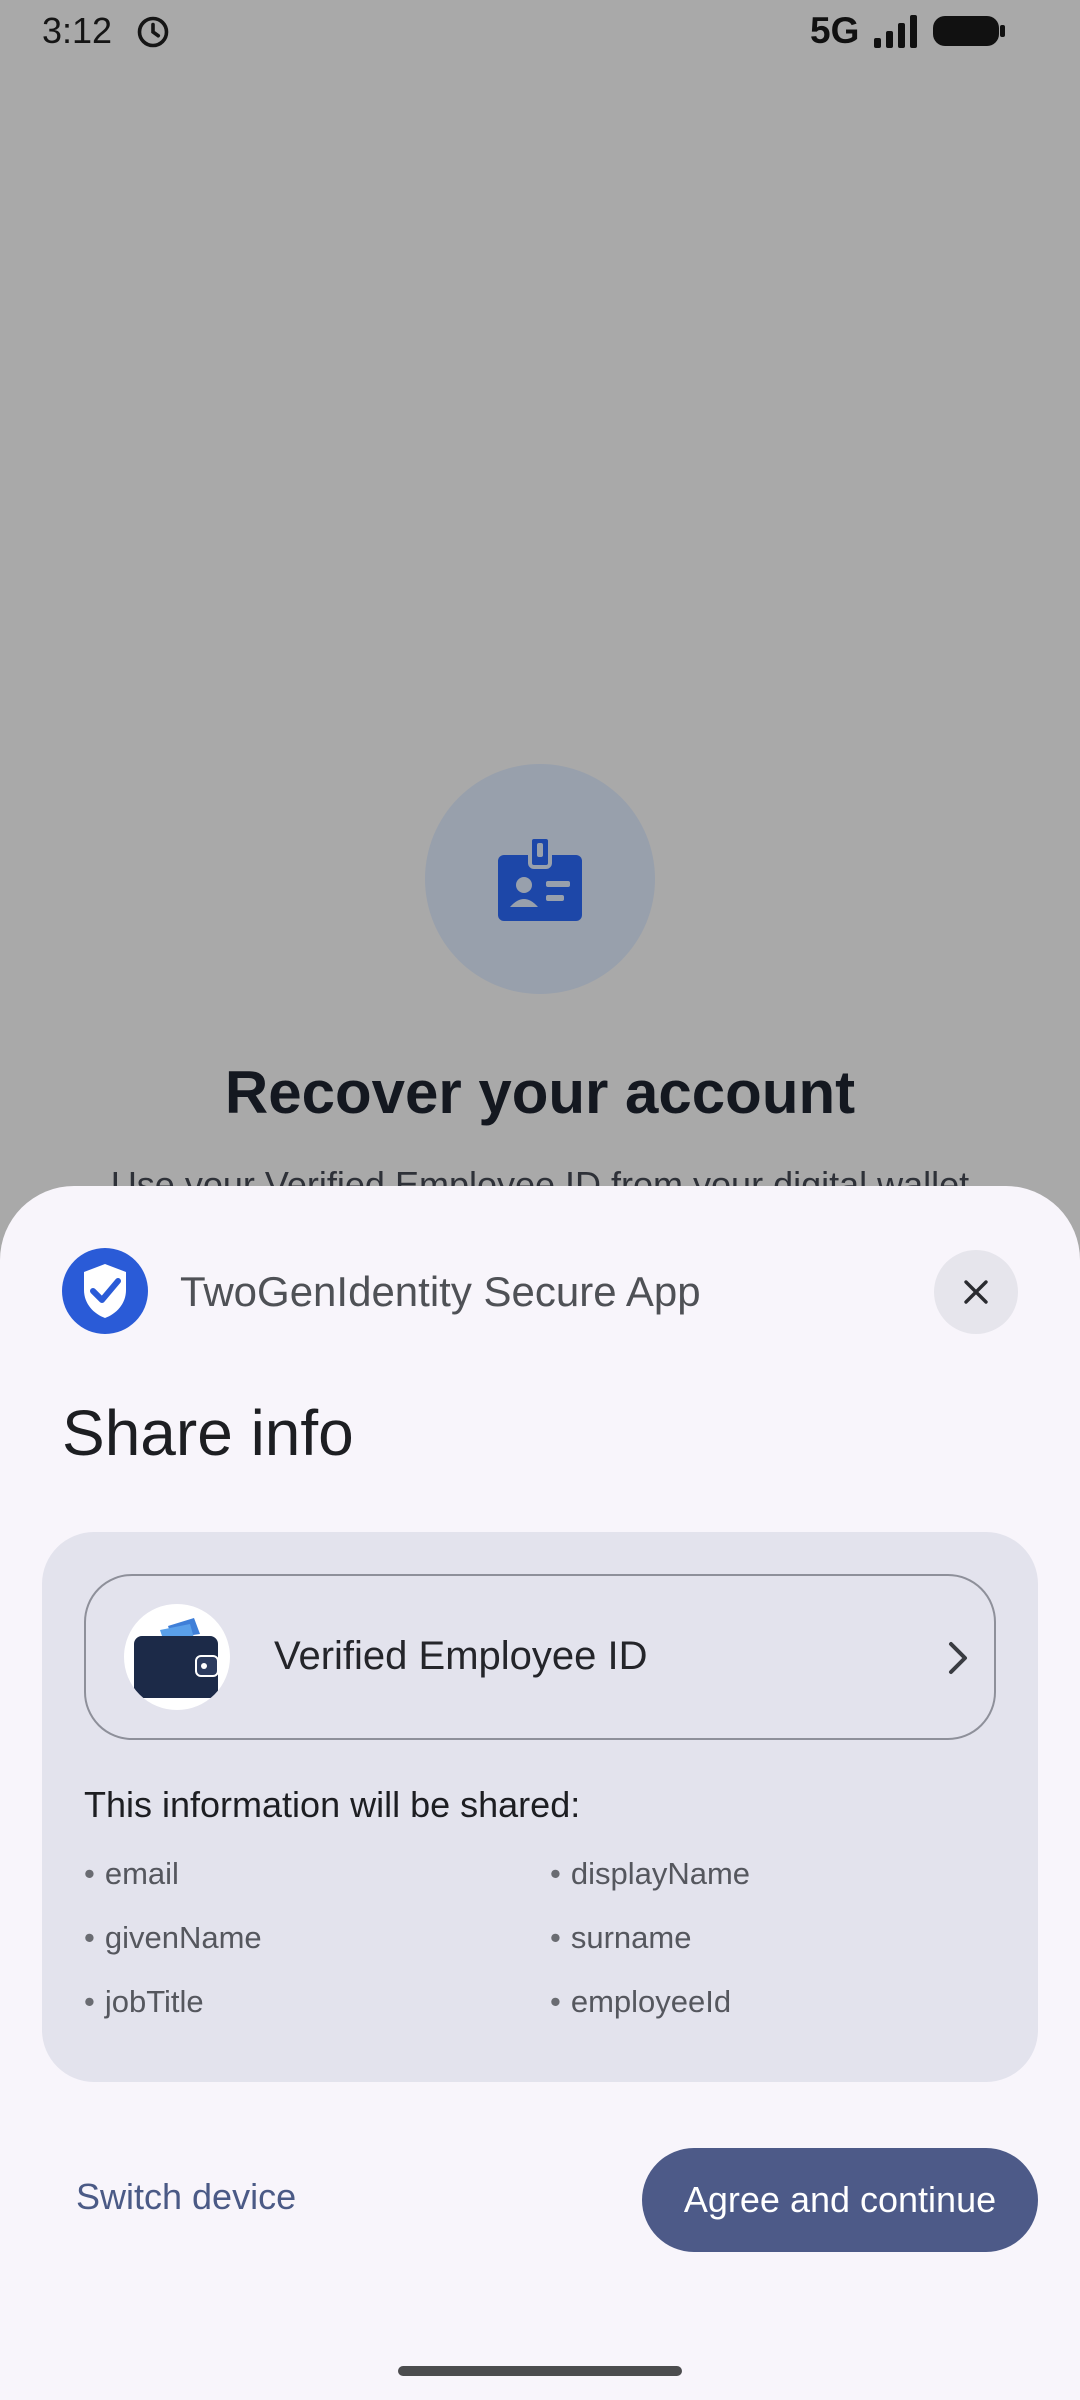 The image size is (1080, 2400). What do you see at coordinates (840, 2200) in the screenshot?
I see `agree-and-continue-button: Agree and continue` at bounding box center [840, 2200].